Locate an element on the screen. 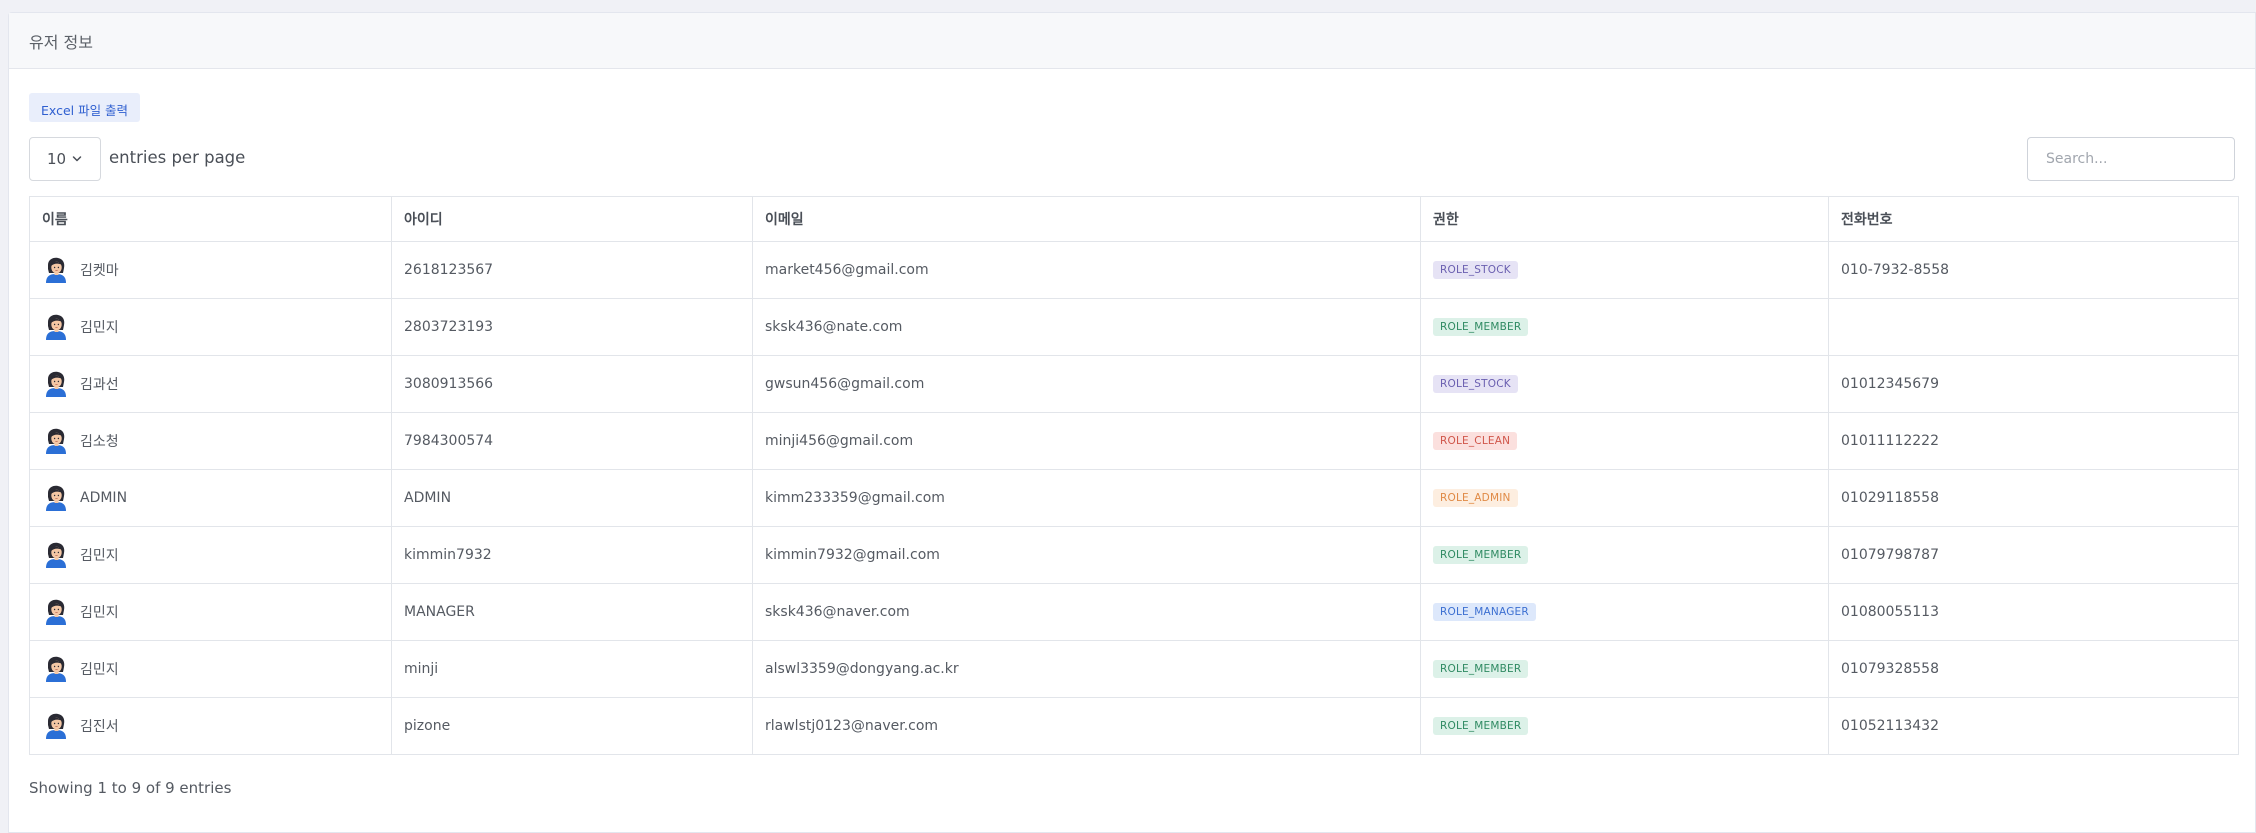 The image size is (2256, 833). cell-email: rlawlstj0123@naver.com is located at coordinates (1086, 726).